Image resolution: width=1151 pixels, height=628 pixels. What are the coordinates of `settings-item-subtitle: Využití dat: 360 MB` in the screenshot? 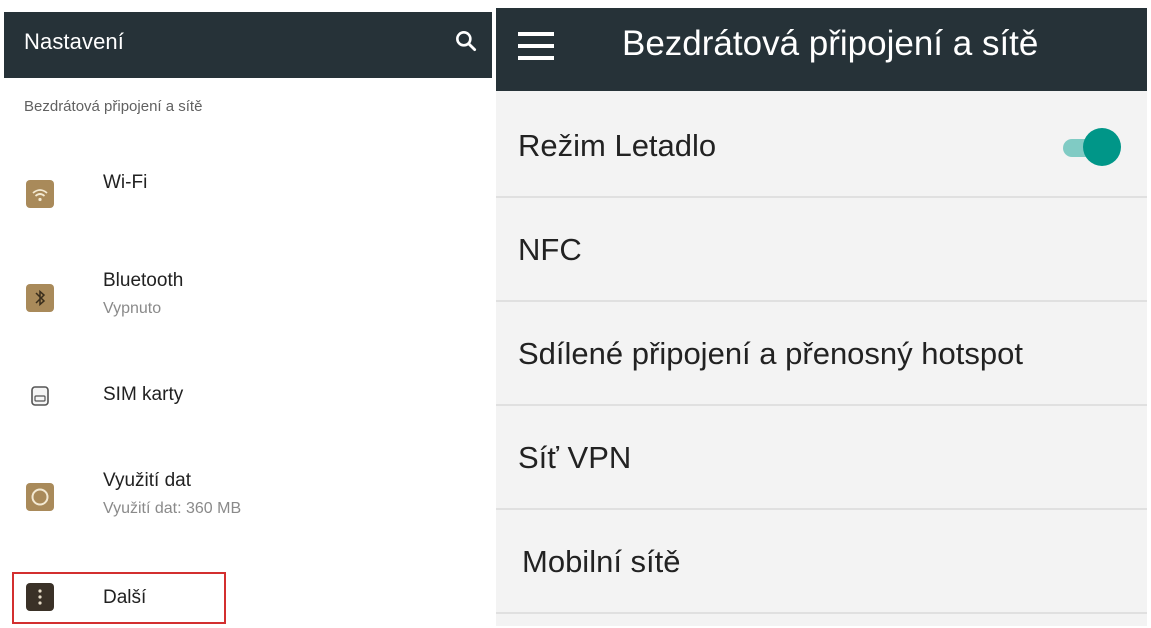 It's located at (172, 508).